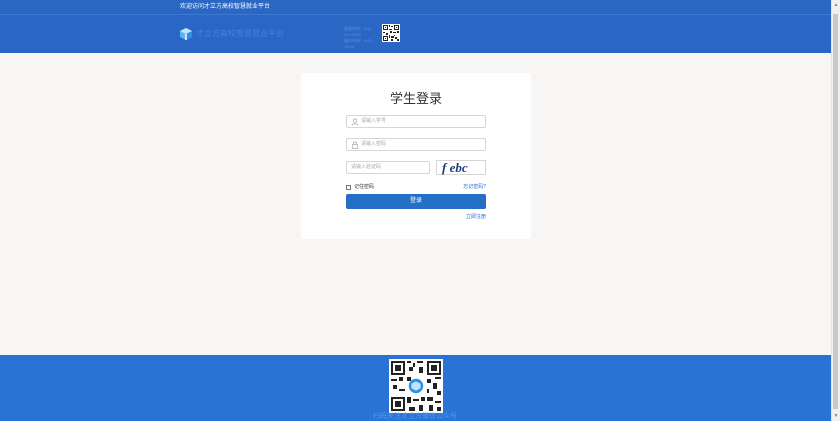 The width and height of the screenshot is (840, 421). Describe the element at coordinates (225, 7) in the screenshot. I see `welcome-text: 欢迎访问才立方高校智慧就业平台` at that location.